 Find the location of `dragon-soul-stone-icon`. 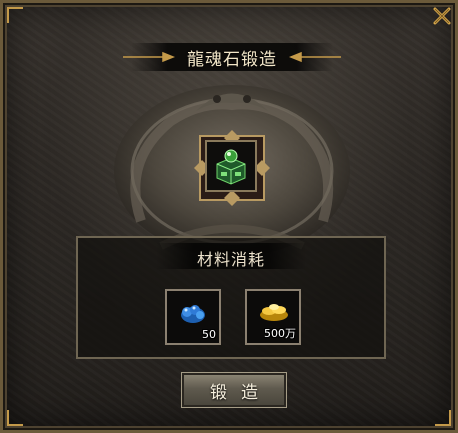

dragon-soul-stone-icon is located at coordinates (231, 167).